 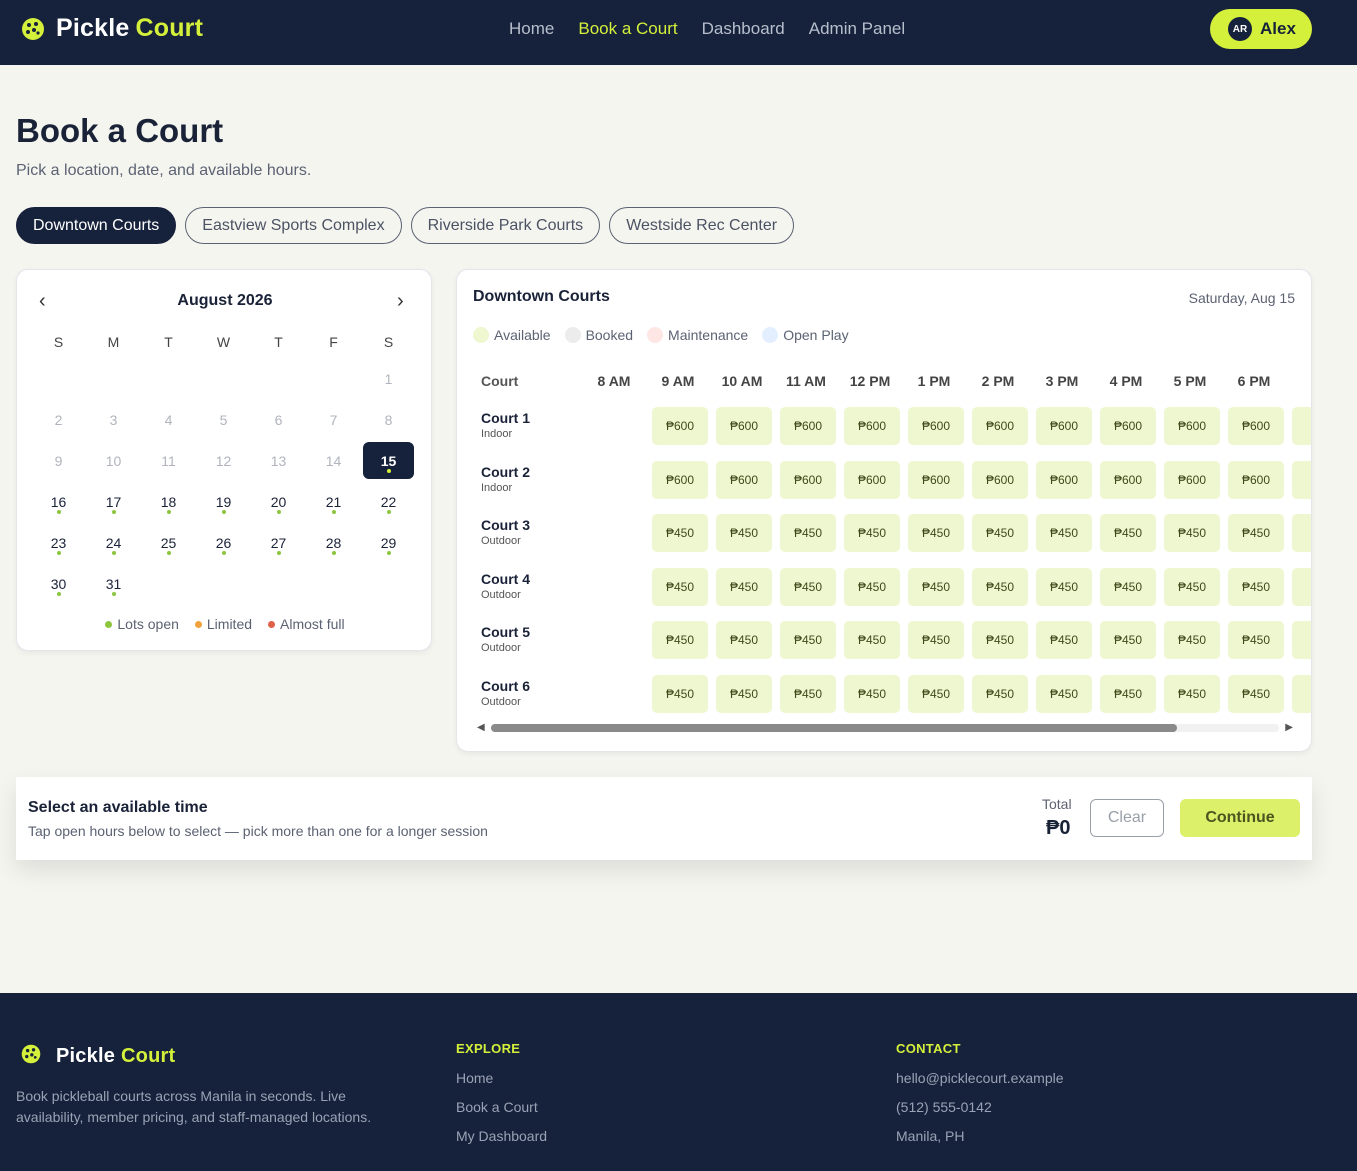 I want to click on footer-link-home: Home, so click(x=501, y=1084).